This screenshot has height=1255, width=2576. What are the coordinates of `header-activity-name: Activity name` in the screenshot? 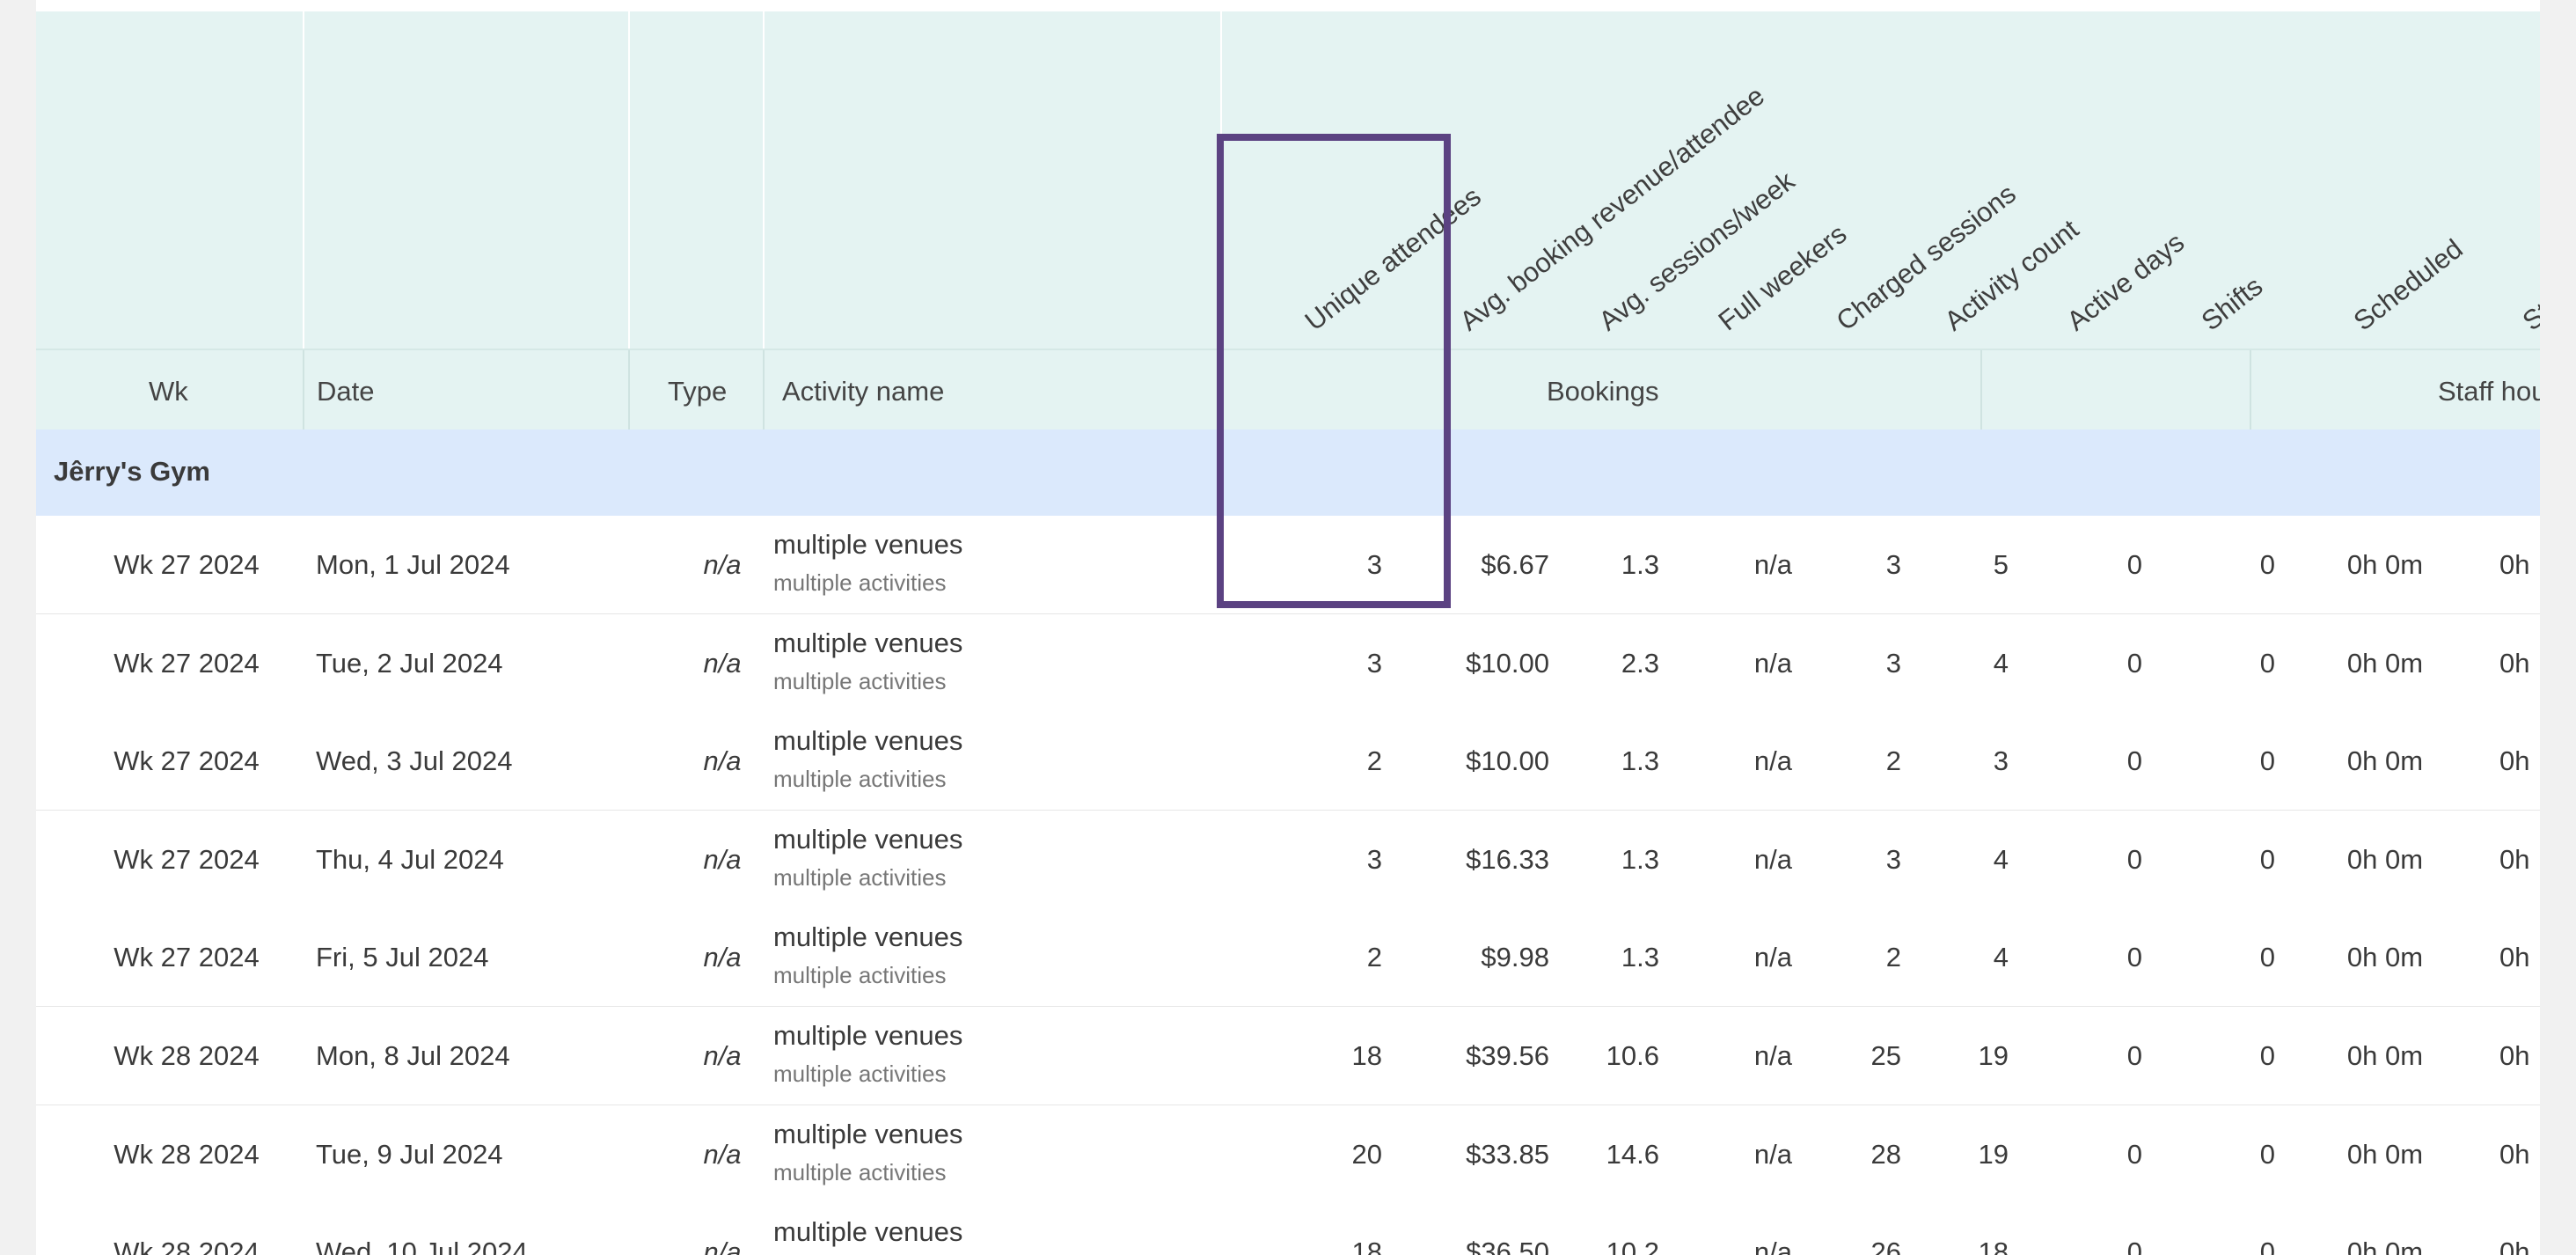 It's located at (863, 391).